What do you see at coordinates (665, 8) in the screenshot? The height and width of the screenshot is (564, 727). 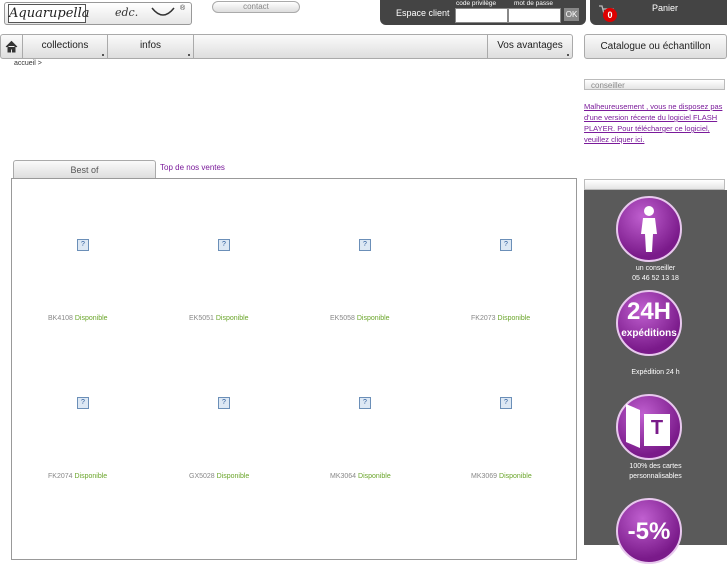 I see `panier-label: Panier` at bounding box center [665, 8].